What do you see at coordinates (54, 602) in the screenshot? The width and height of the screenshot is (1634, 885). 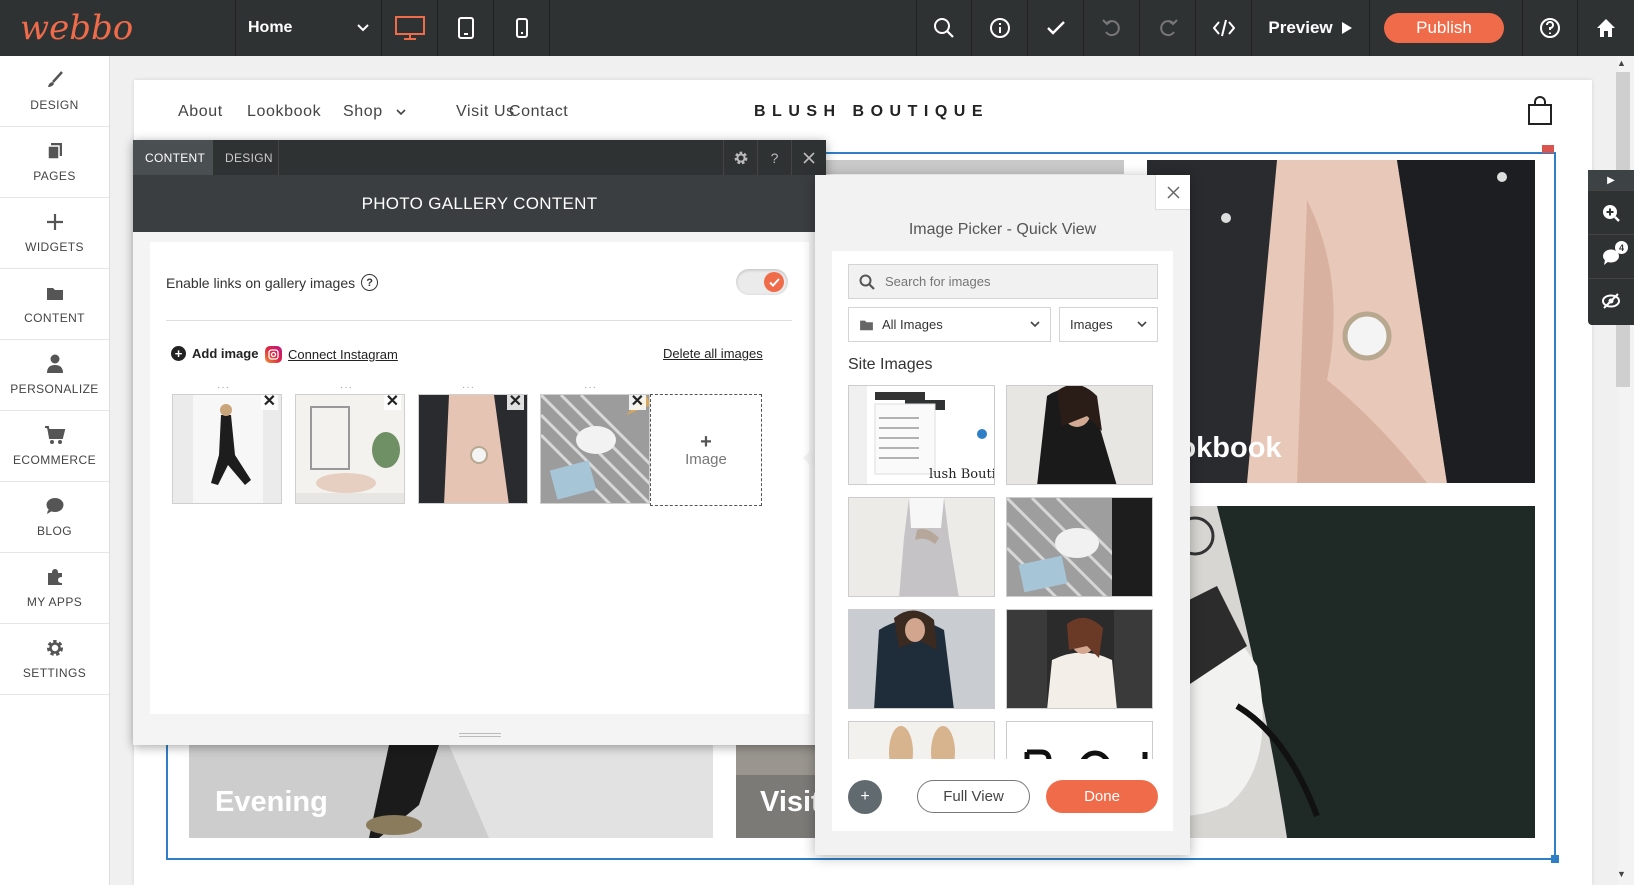 I see `sidebar-item-label: MY APPS` at bounding box center [54, 602].